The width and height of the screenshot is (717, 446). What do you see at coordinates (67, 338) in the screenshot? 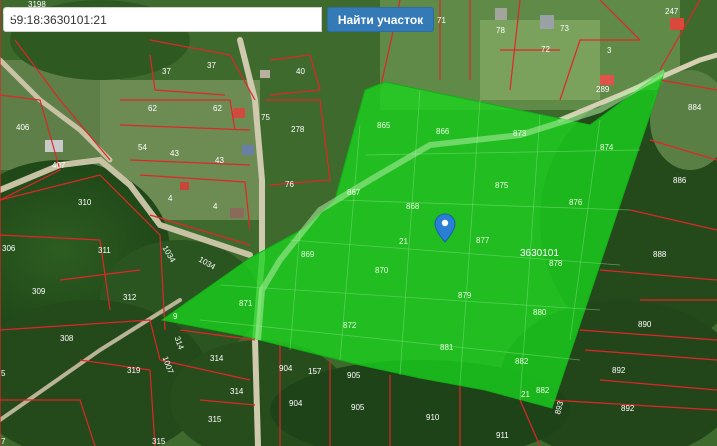
I see `parcel-label: 308` at bounding box center [67, 338].